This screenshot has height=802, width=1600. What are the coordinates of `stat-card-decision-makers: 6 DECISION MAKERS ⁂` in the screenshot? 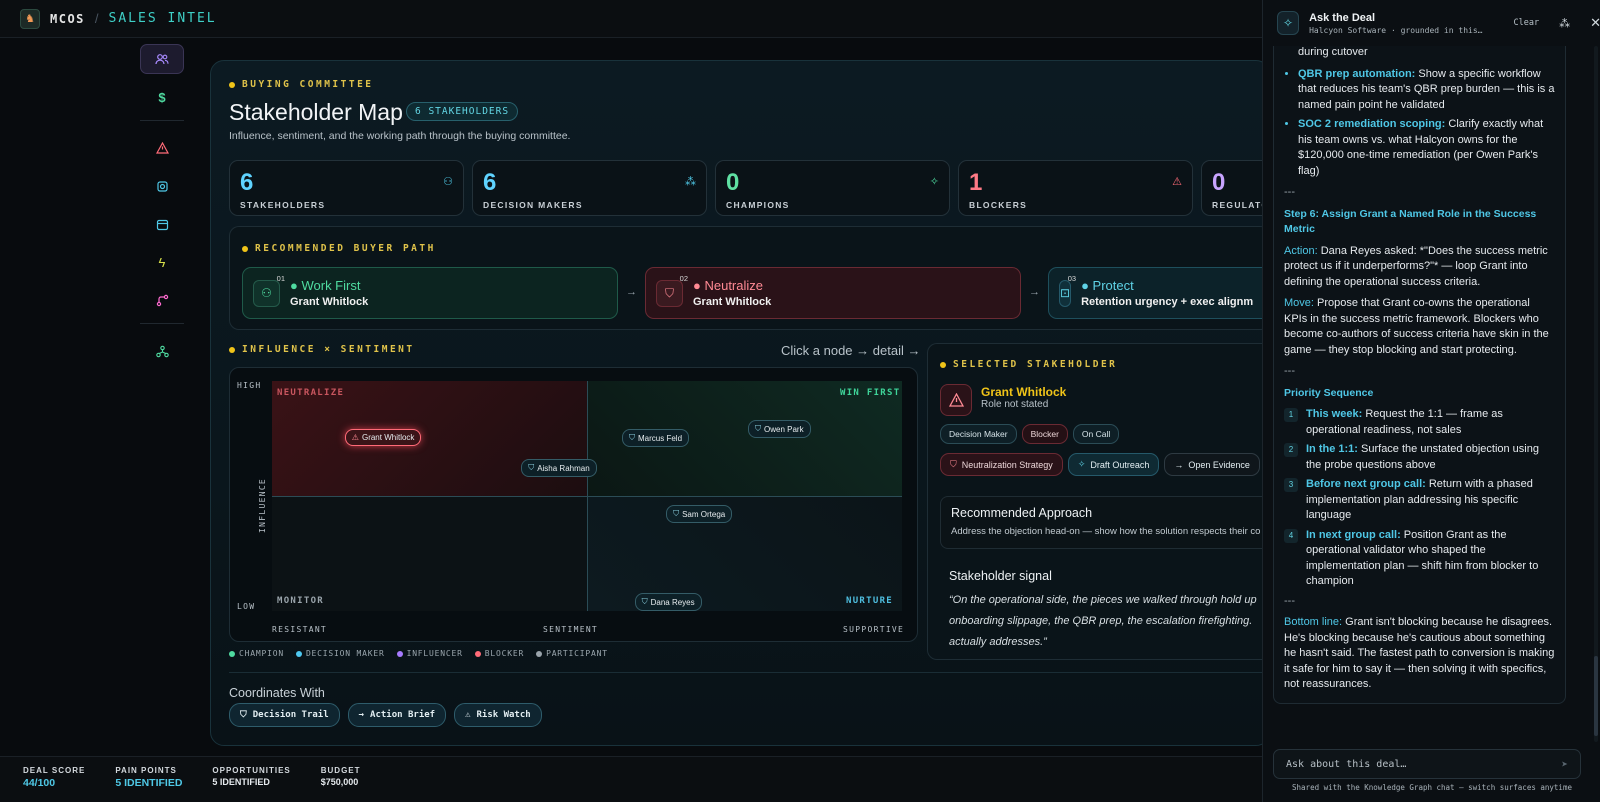 It's located at (589, 188).